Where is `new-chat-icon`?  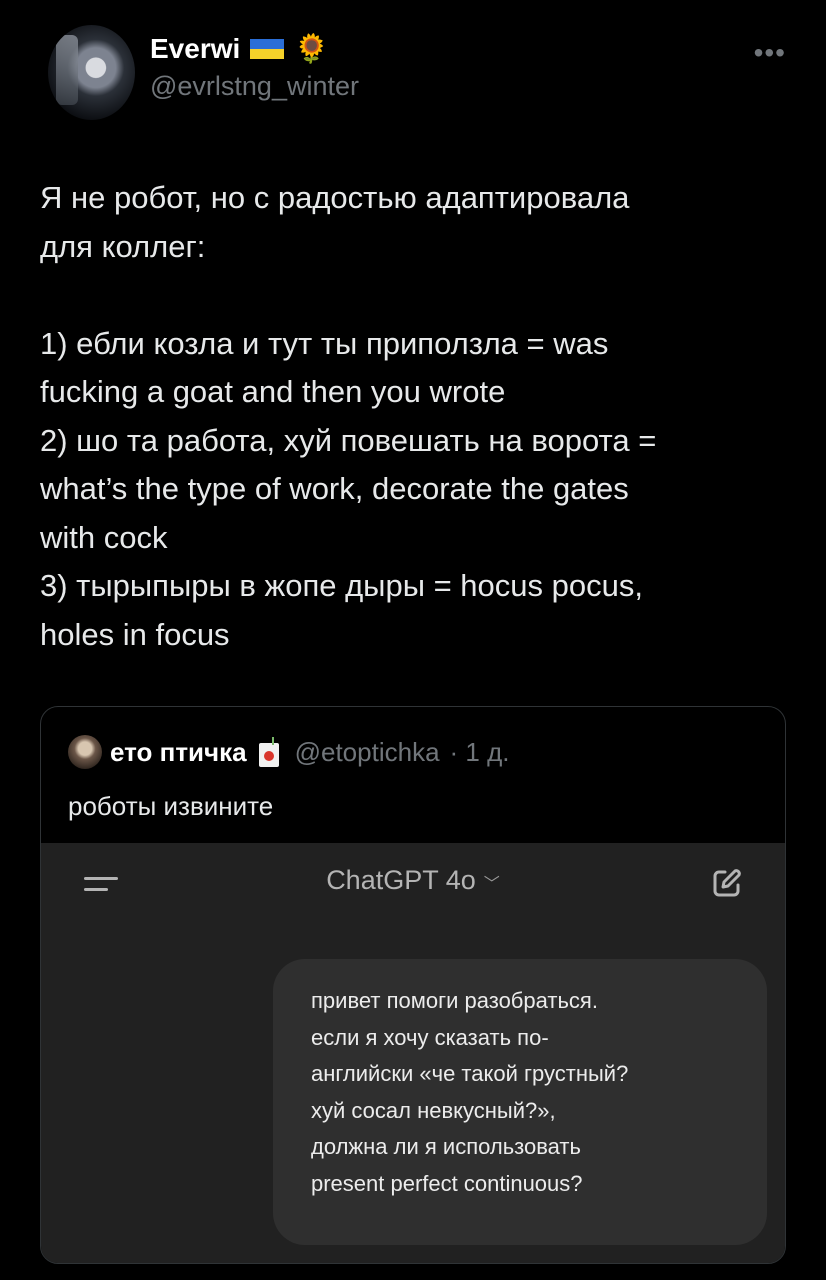
new-chat-icon is located at coordinates (727, 883).